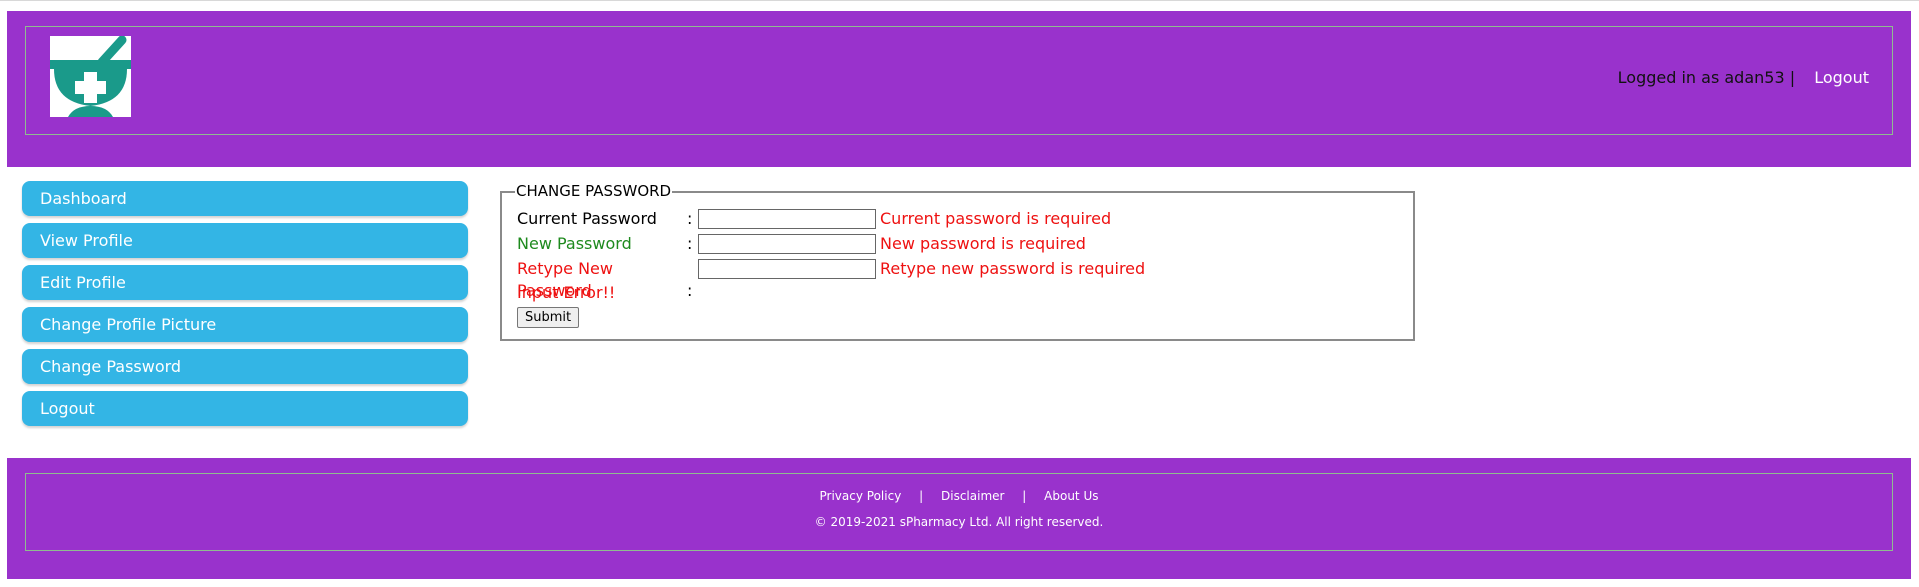 The image size is (1919, 587). What do you see at coordinates (996, 218) in the screenshot?
I see `current-password-error: Current password is required` at bounding box center [996, 218].